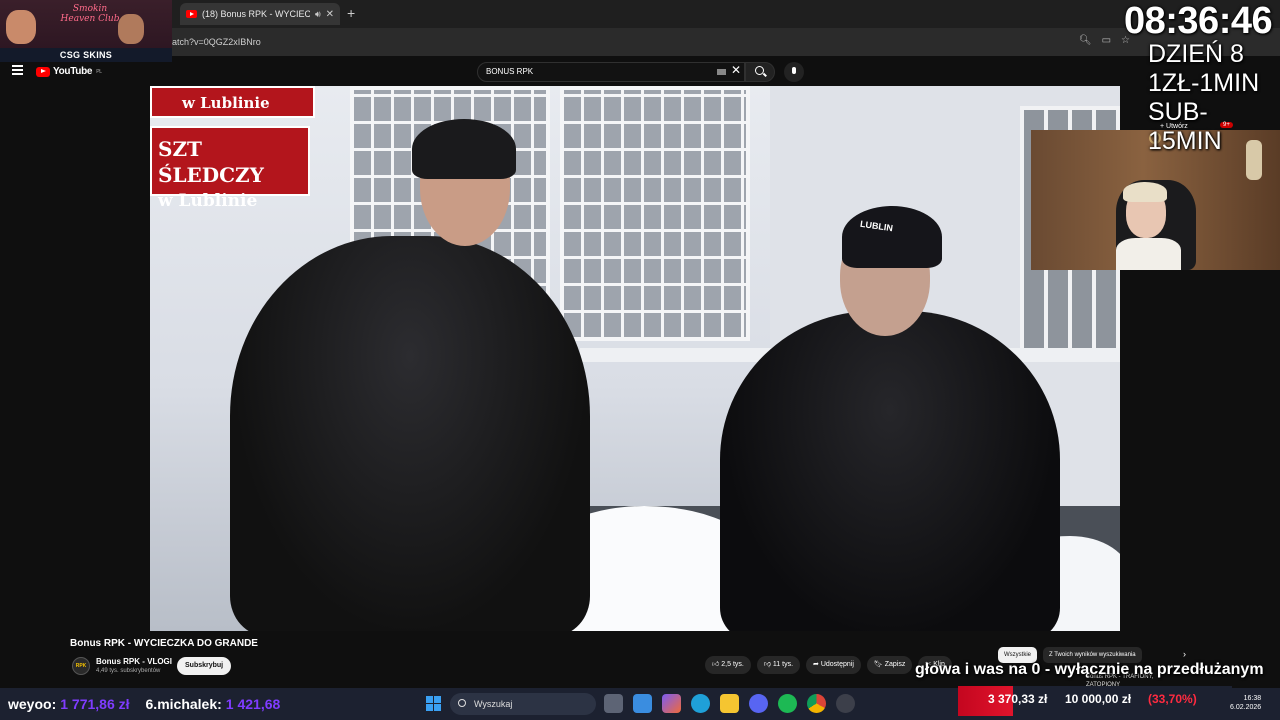 This screenshot has height=720, width=1280. I want to click on goal-current: 3 370,33 zł, so click(1018, 699).